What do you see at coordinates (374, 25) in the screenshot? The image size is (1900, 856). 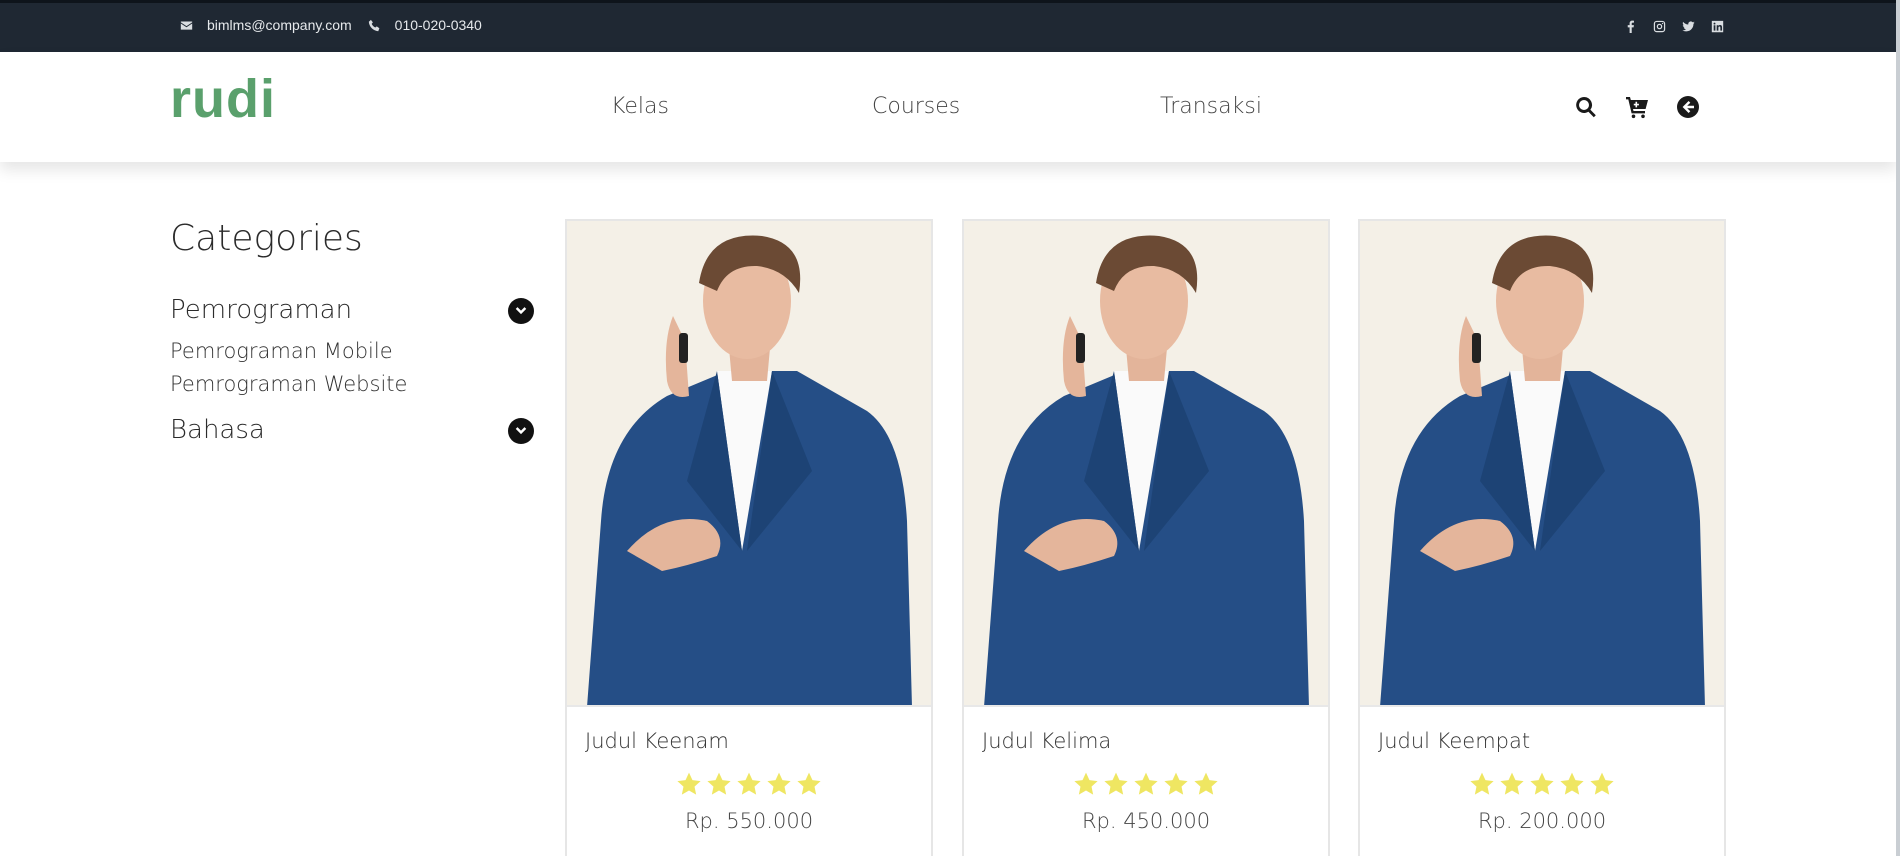 I see `phone-icon` at bounding box center [374, 25].